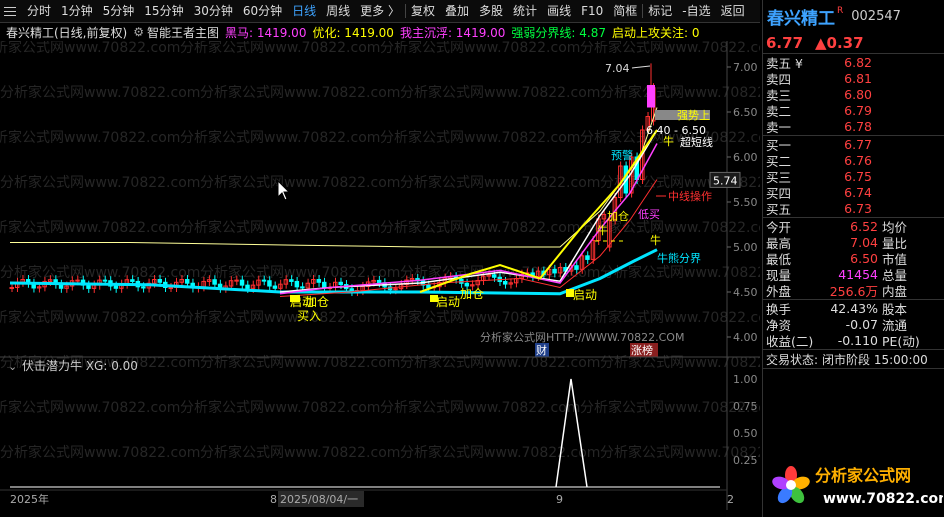 Image resolution: width=944 pixels, height=517 pixels. Describe the element at coordinates (901, 341) in the screenshot. I see `stat-label-2: PE(动)` at that location.